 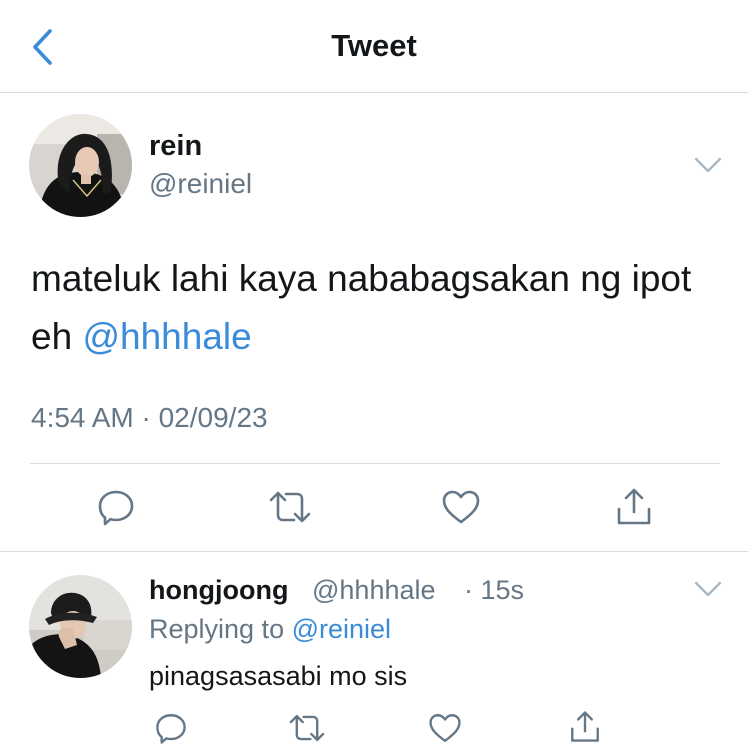 I want to click on reply-retweet-button, so click(x=307, y=728).